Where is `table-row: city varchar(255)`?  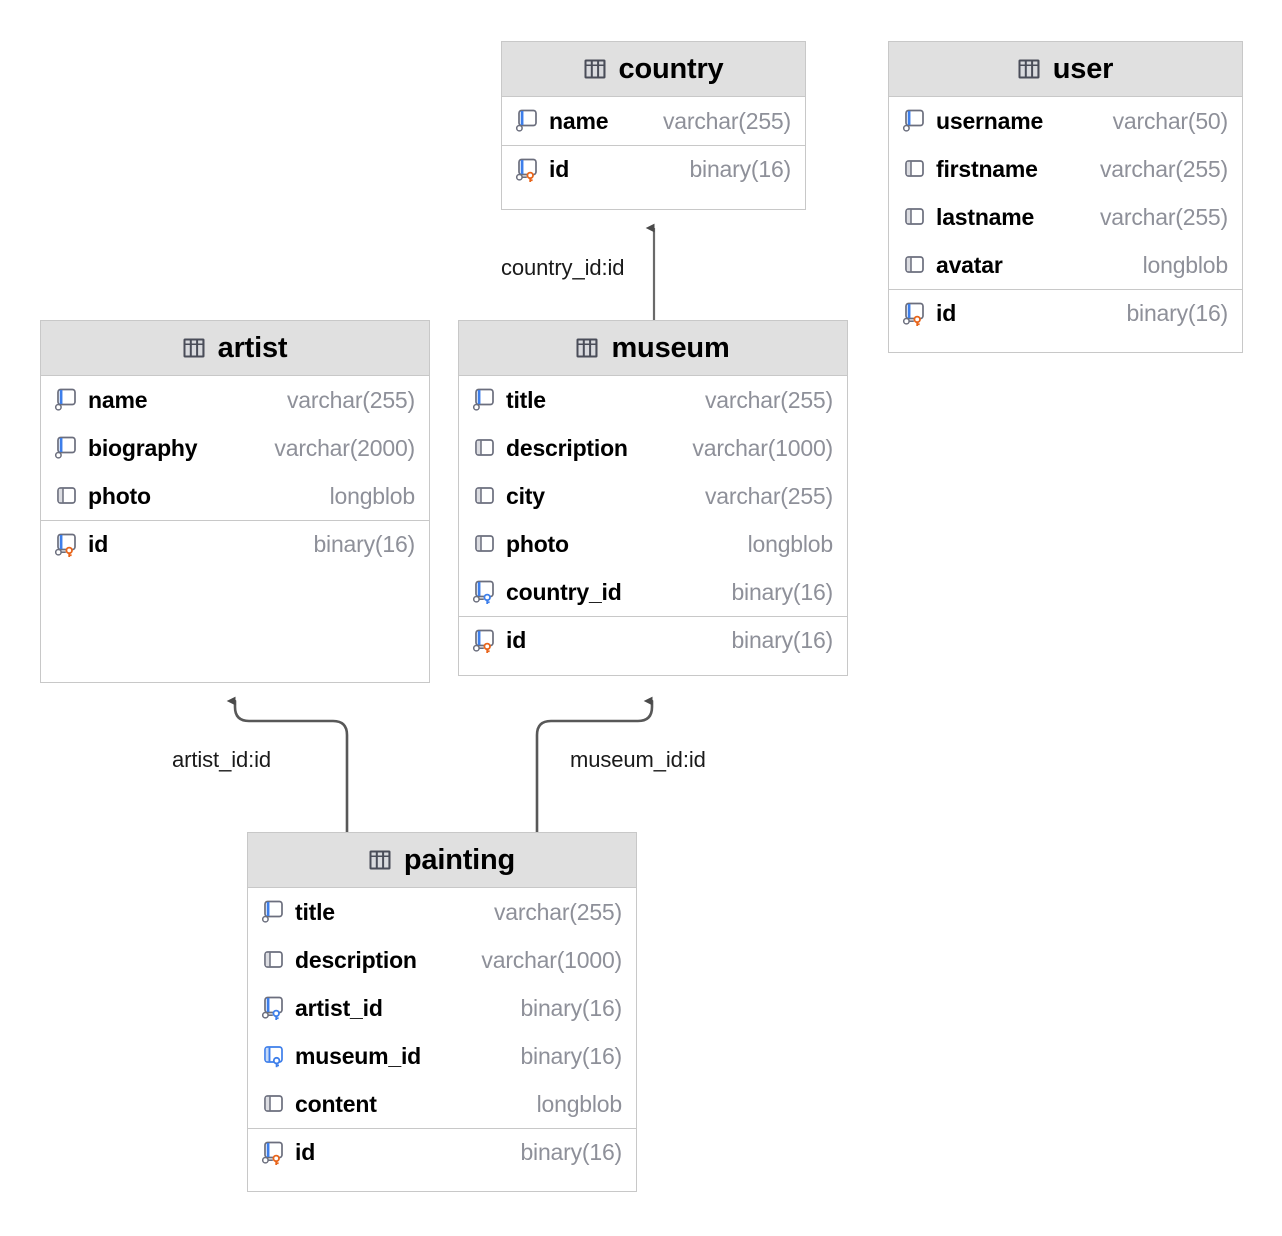
table-row: city varchar(255) is located at coordinates (653, 496).